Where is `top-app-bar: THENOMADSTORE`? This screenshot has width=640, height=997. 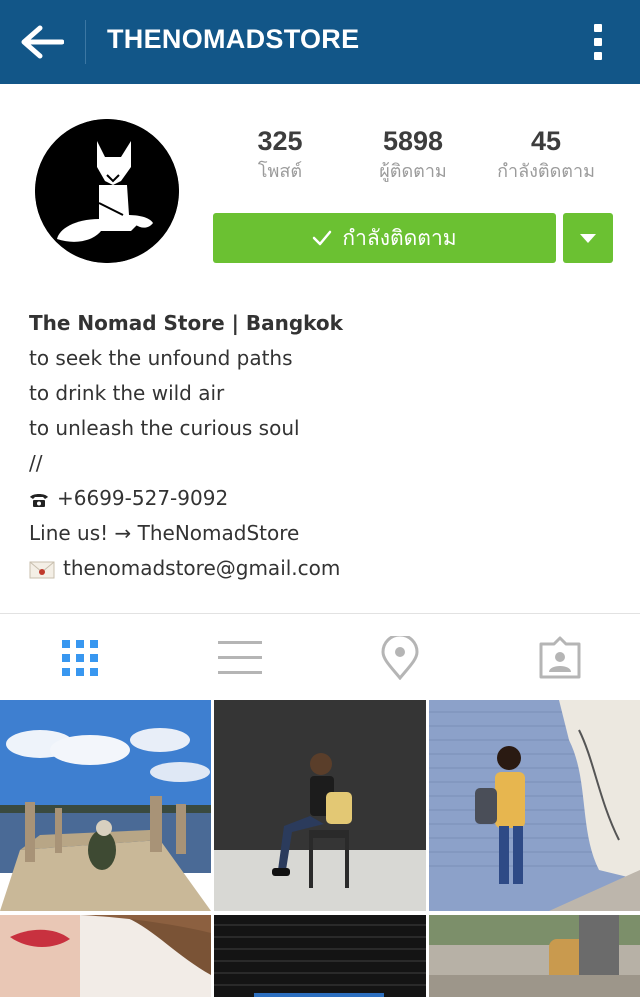
top-app-bar: THENOMADSTORE is located at coordinates (320, 42).